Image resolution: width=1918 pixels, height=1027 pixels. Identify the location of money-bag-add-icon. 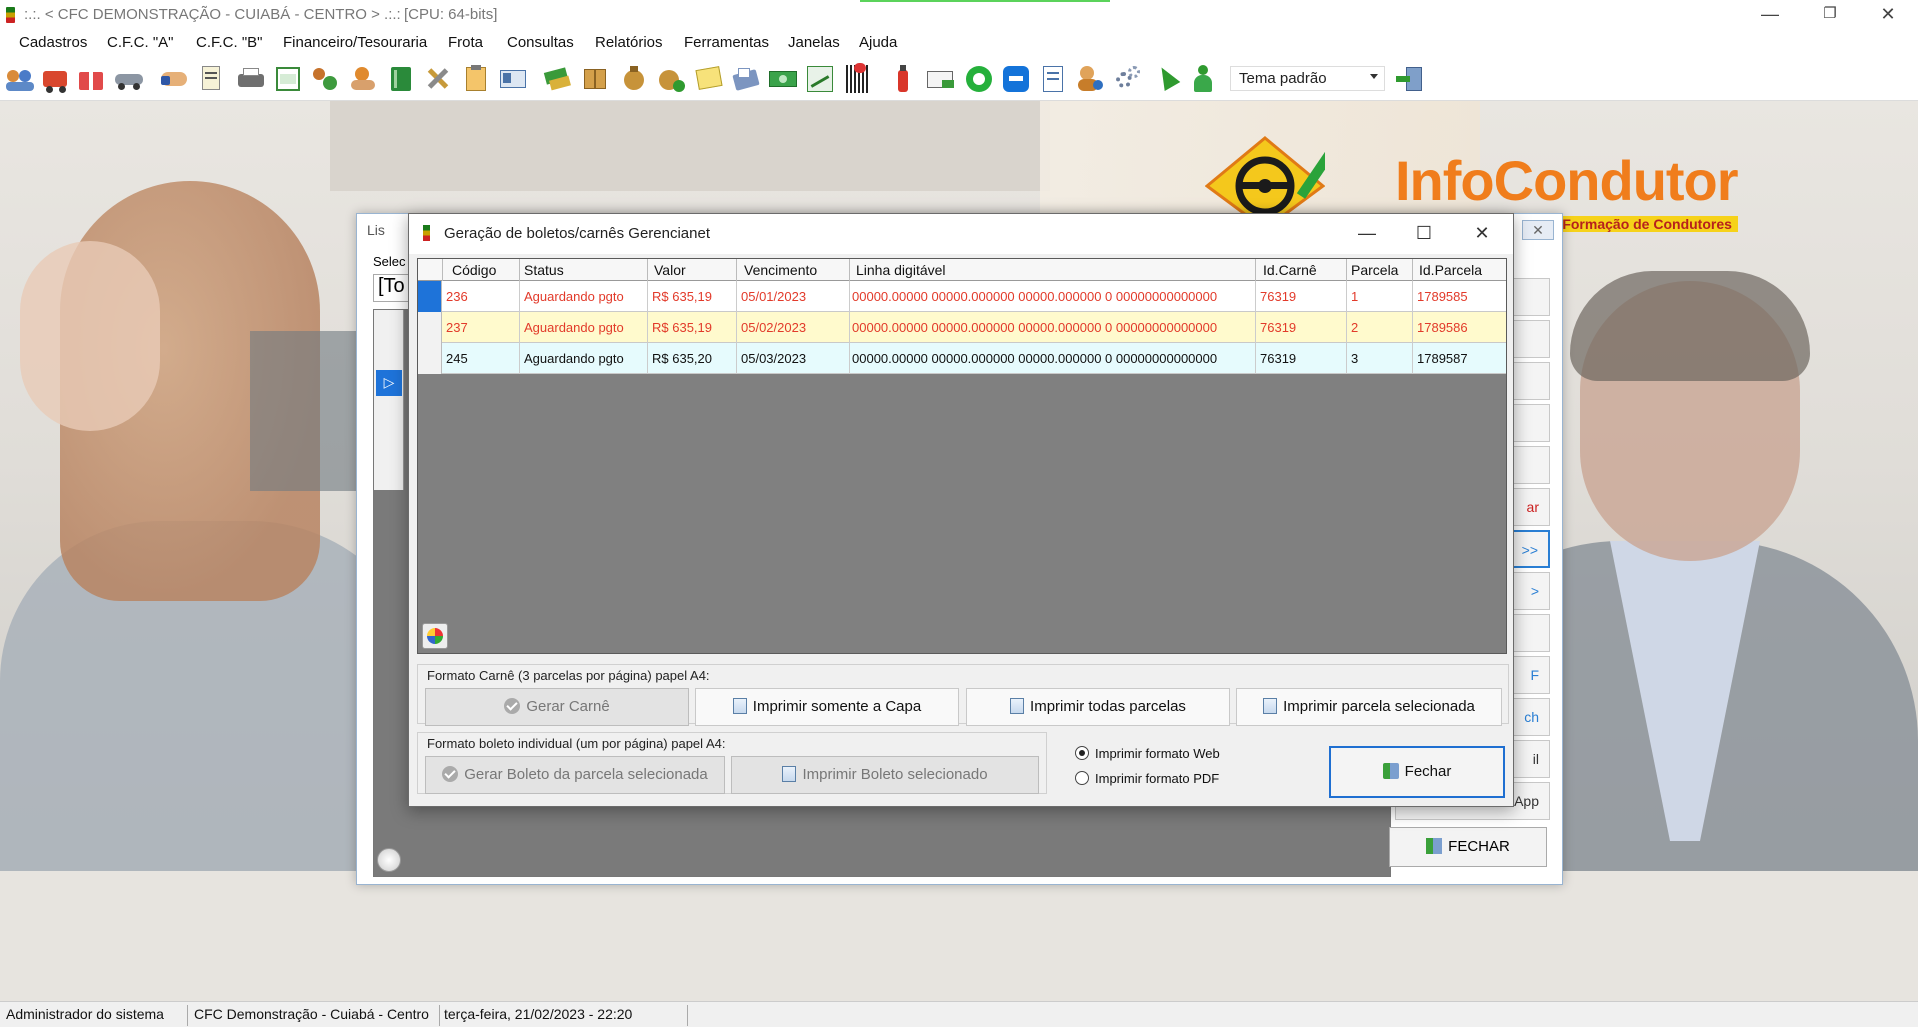
(671, 78).